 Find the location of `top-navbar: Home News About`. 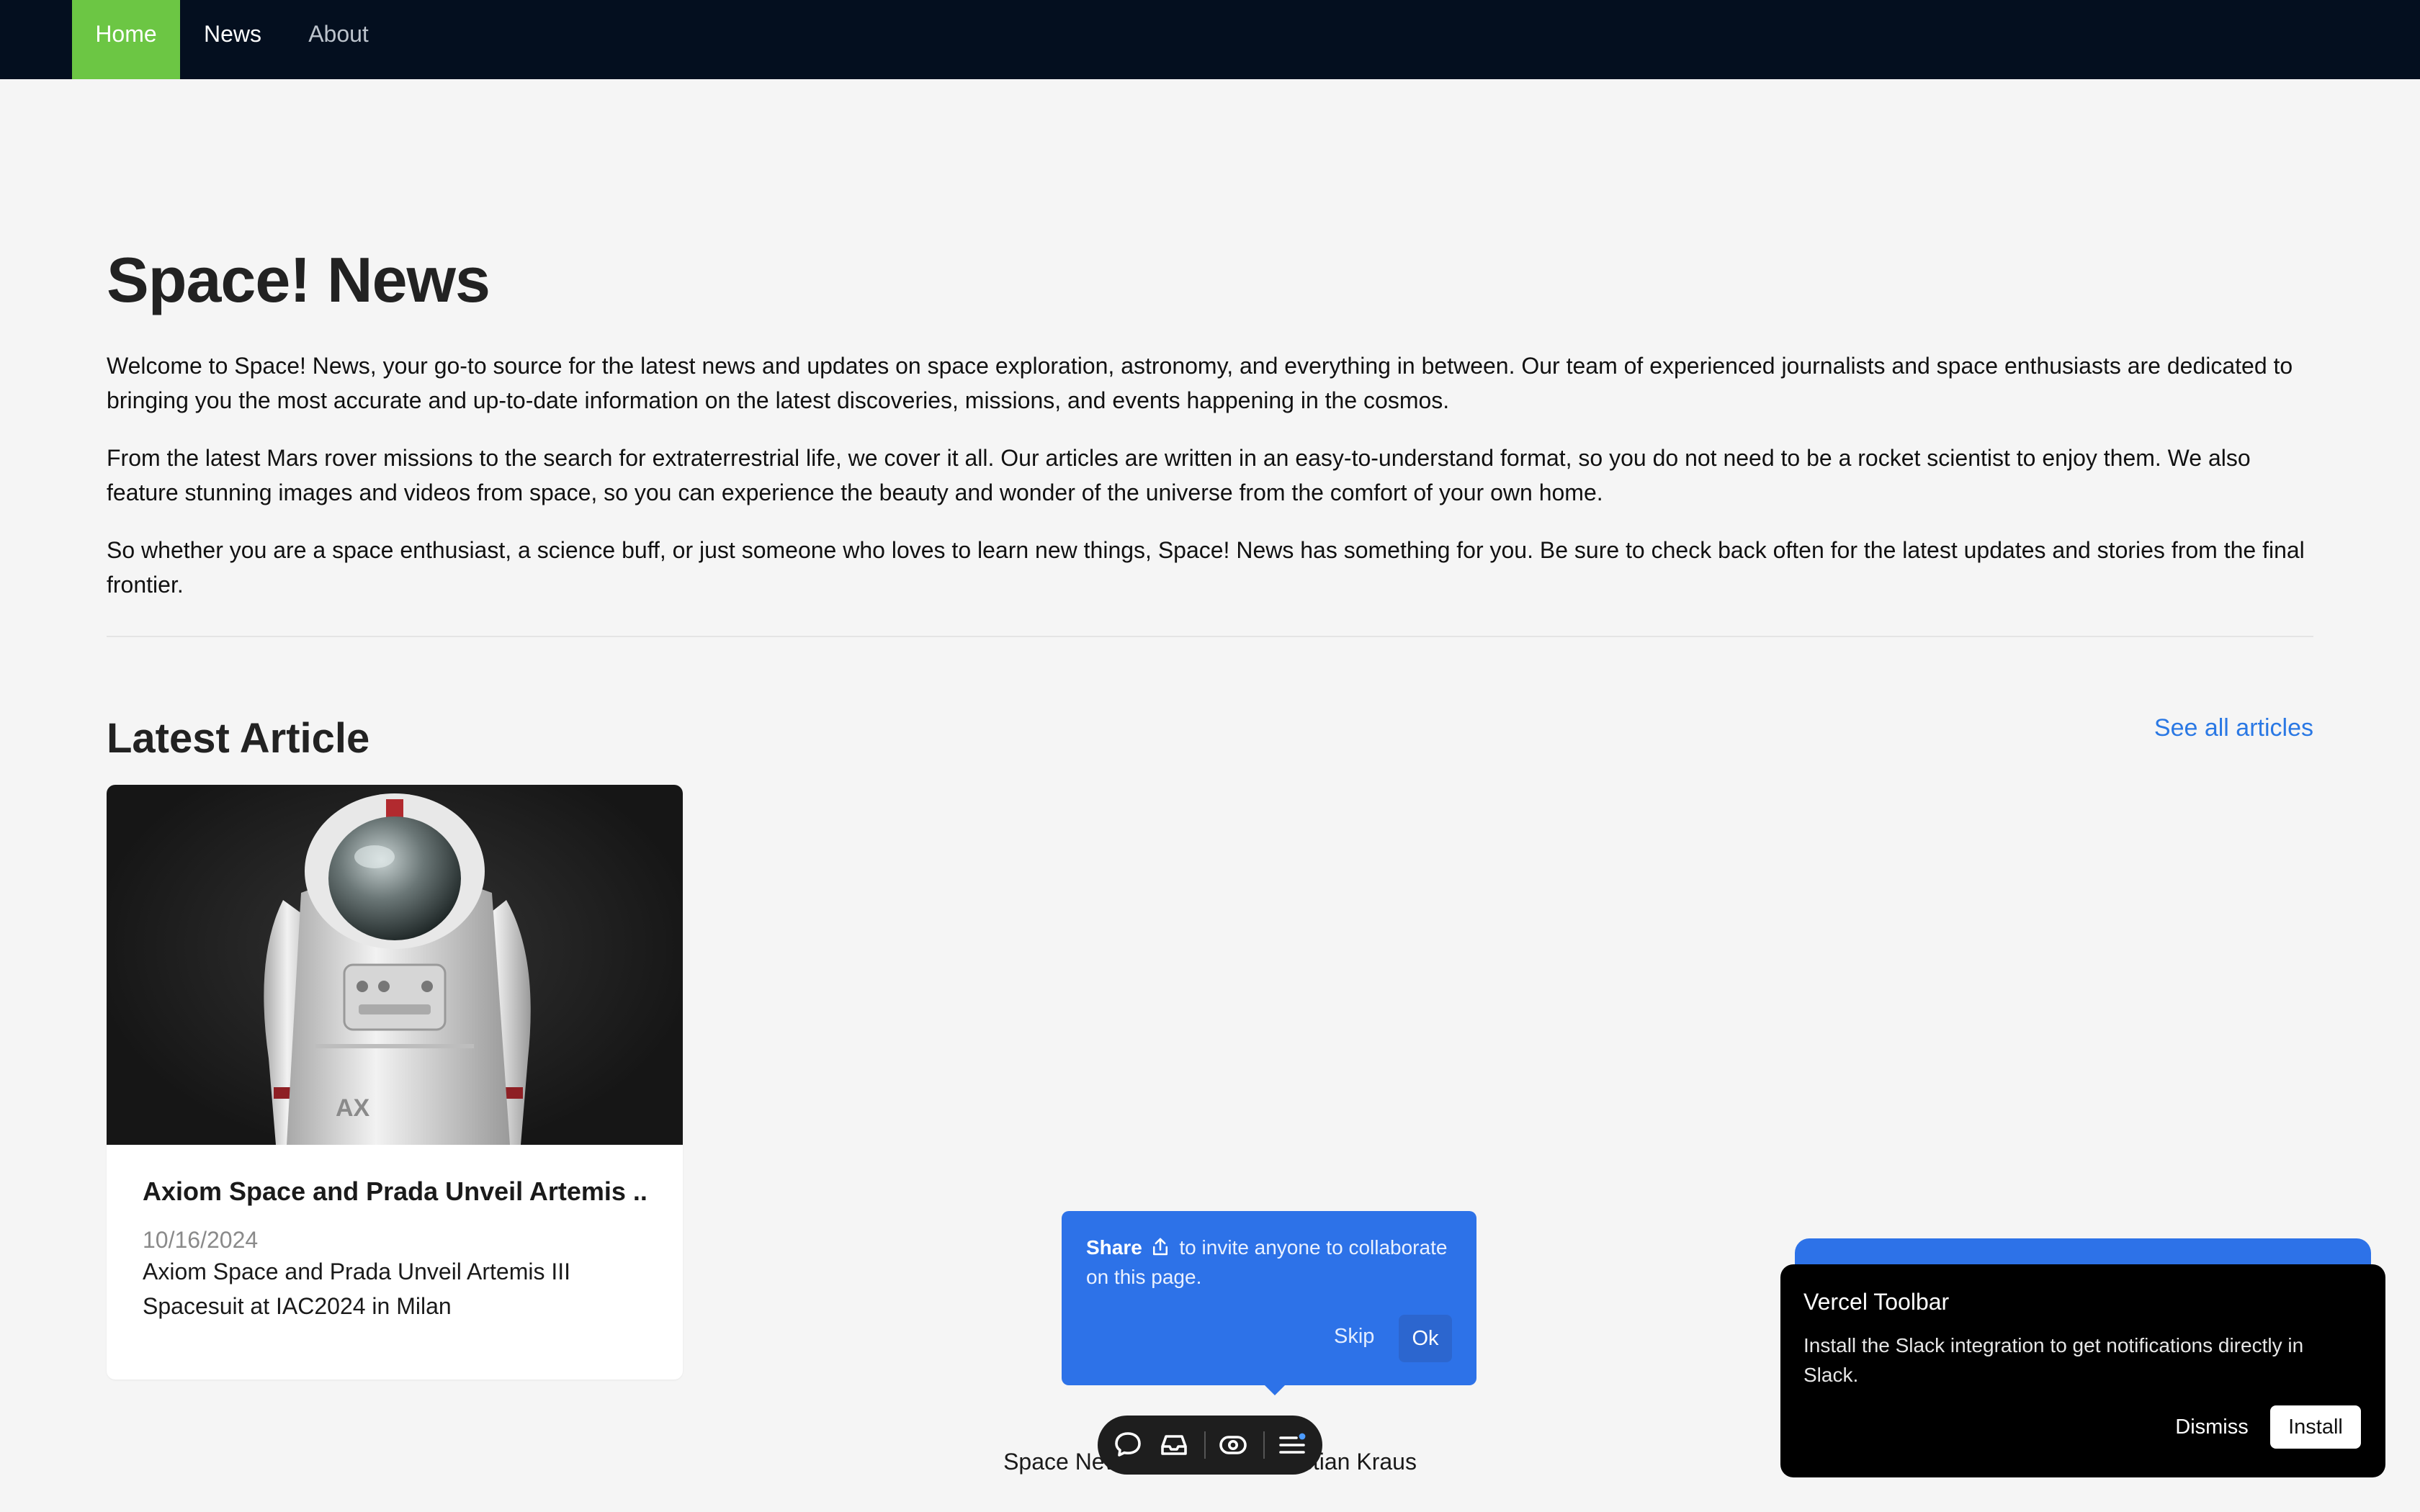

top-navbar: Home News About is located at coordinates (1210, 39).